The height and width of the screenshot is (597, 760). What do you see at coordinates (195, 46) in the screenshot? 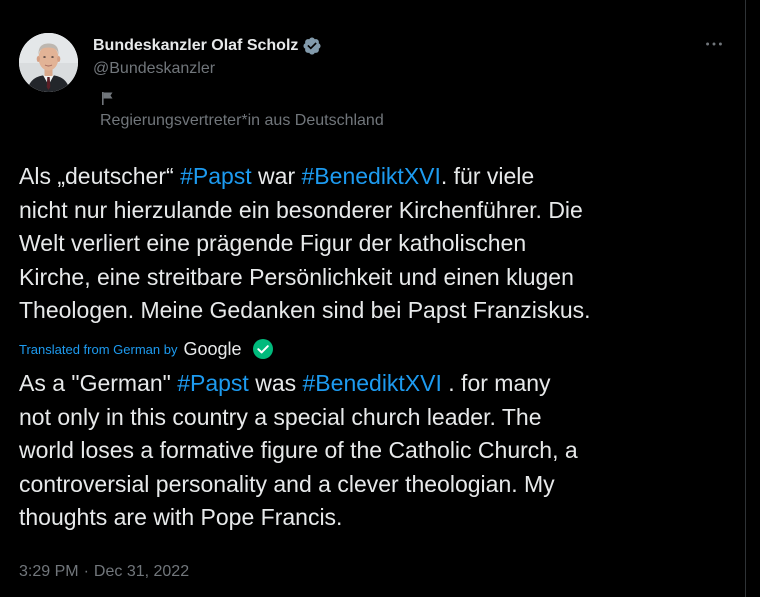
I see `display-name: Bundeskanzler Olaf Scholz` at bounding box center [195, 46].